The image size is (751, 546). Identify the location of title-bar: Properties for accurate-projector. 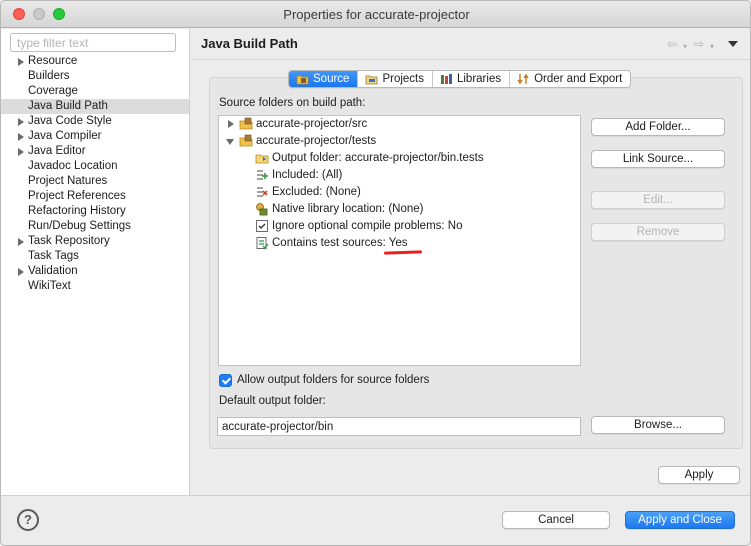
(375, 14).